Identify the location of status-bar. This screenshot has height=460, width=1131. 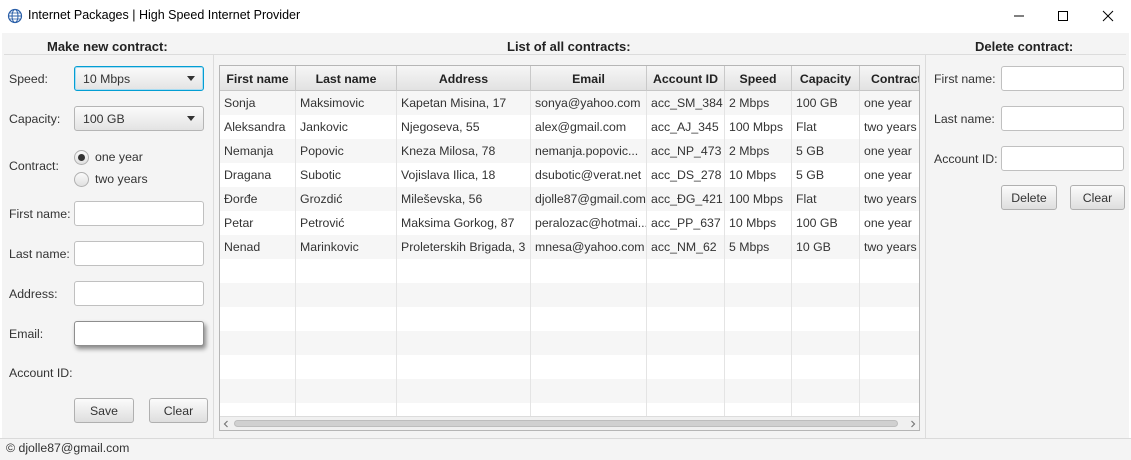
(565, 449).